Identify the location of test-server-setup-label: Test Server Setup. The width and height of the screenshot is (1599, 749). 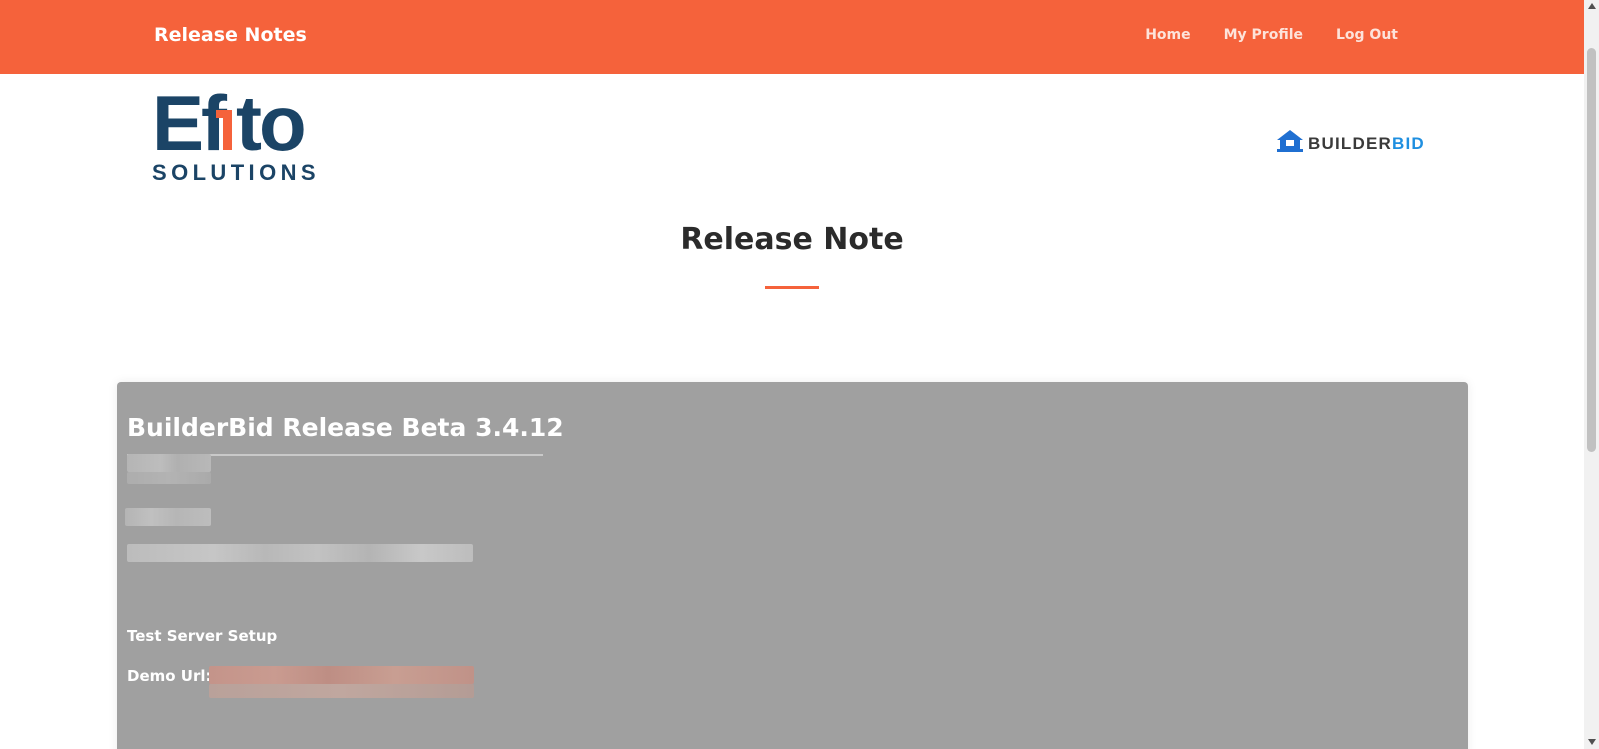
(202, 636).